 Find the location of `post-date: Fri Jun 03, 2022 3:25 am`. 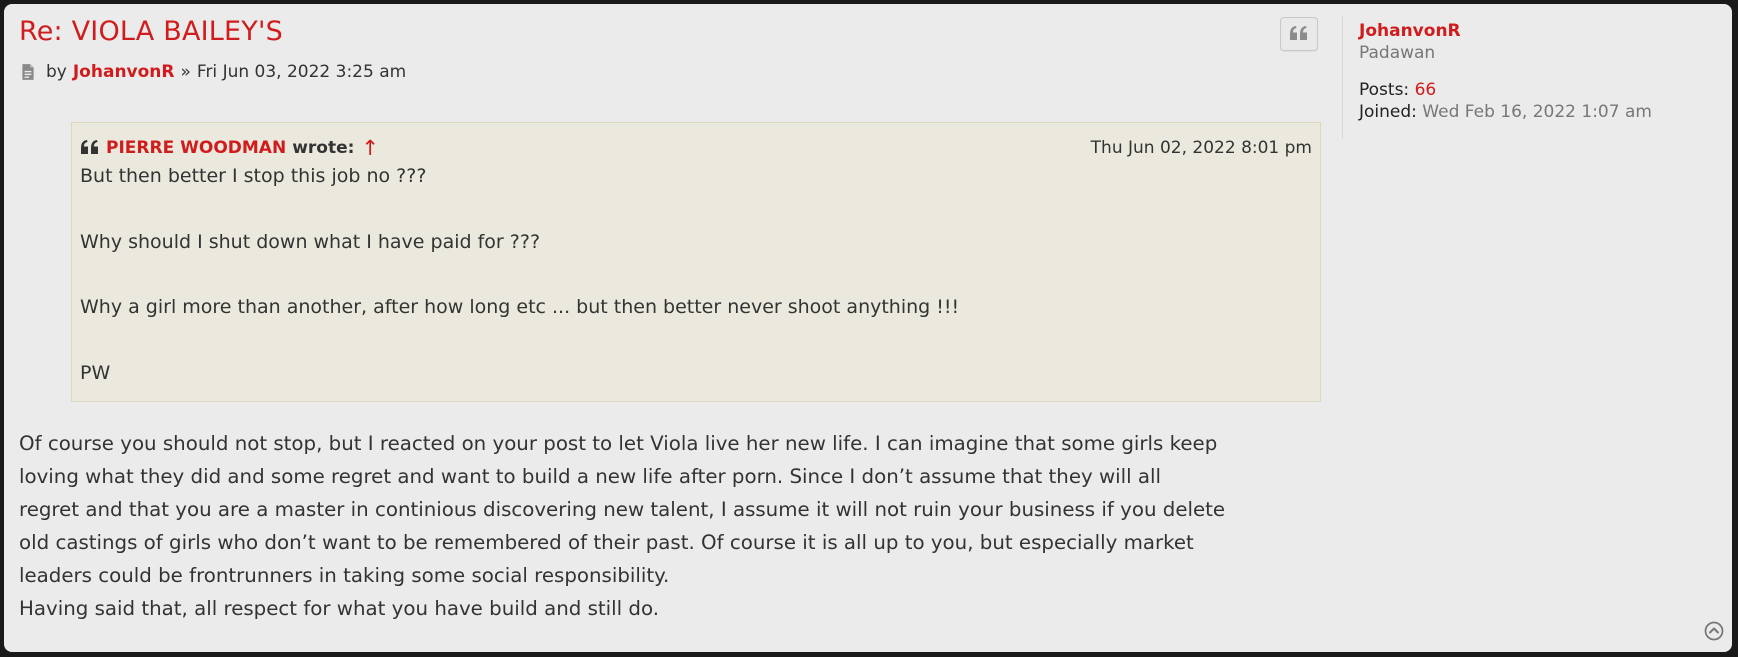

post-date: Fri Jun 03, 2022 3:25 am is located at coordinates (301, 72).